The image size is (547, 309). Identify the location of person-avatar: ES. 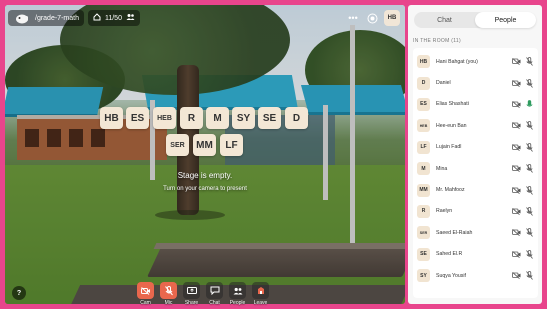
(423, 104).